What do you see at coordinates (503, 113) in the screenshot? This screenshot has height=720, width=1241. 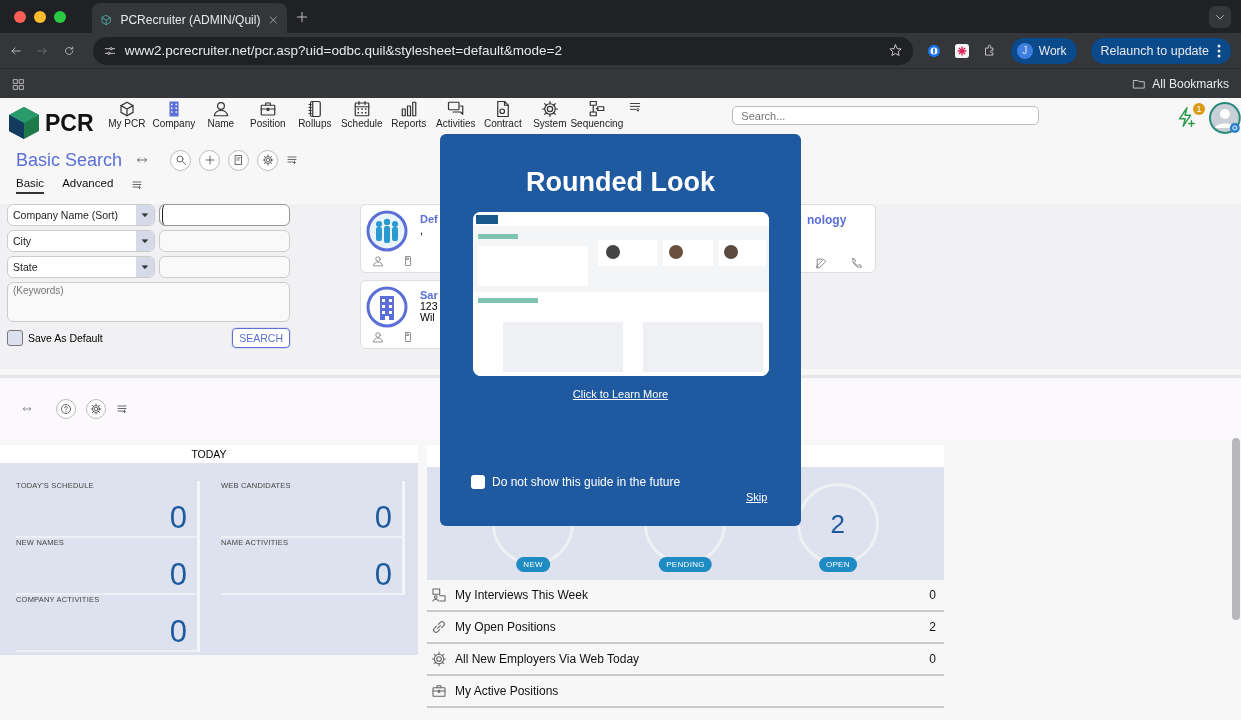 I see `nav-item: Contract` at bounding box center [503, 113].